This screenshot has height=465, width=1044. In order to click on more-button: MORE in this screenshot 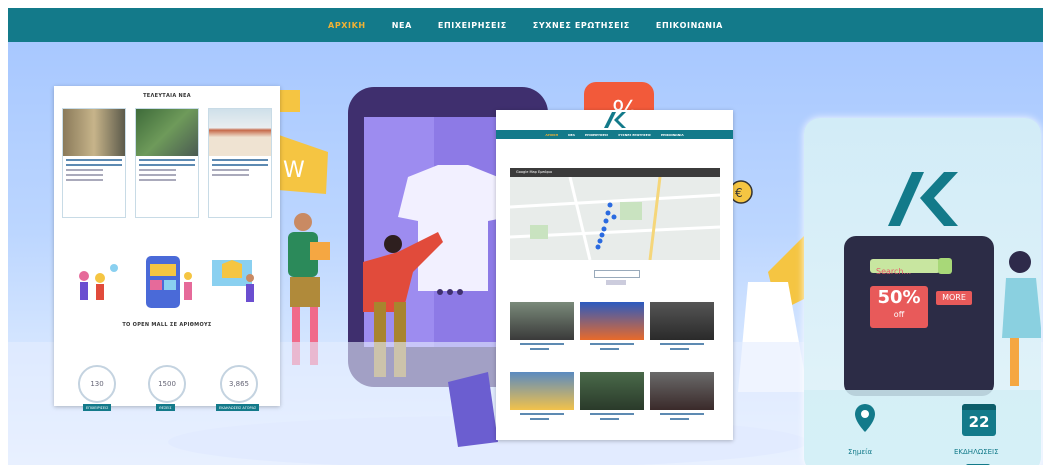, I will do `click(954, 298)`.